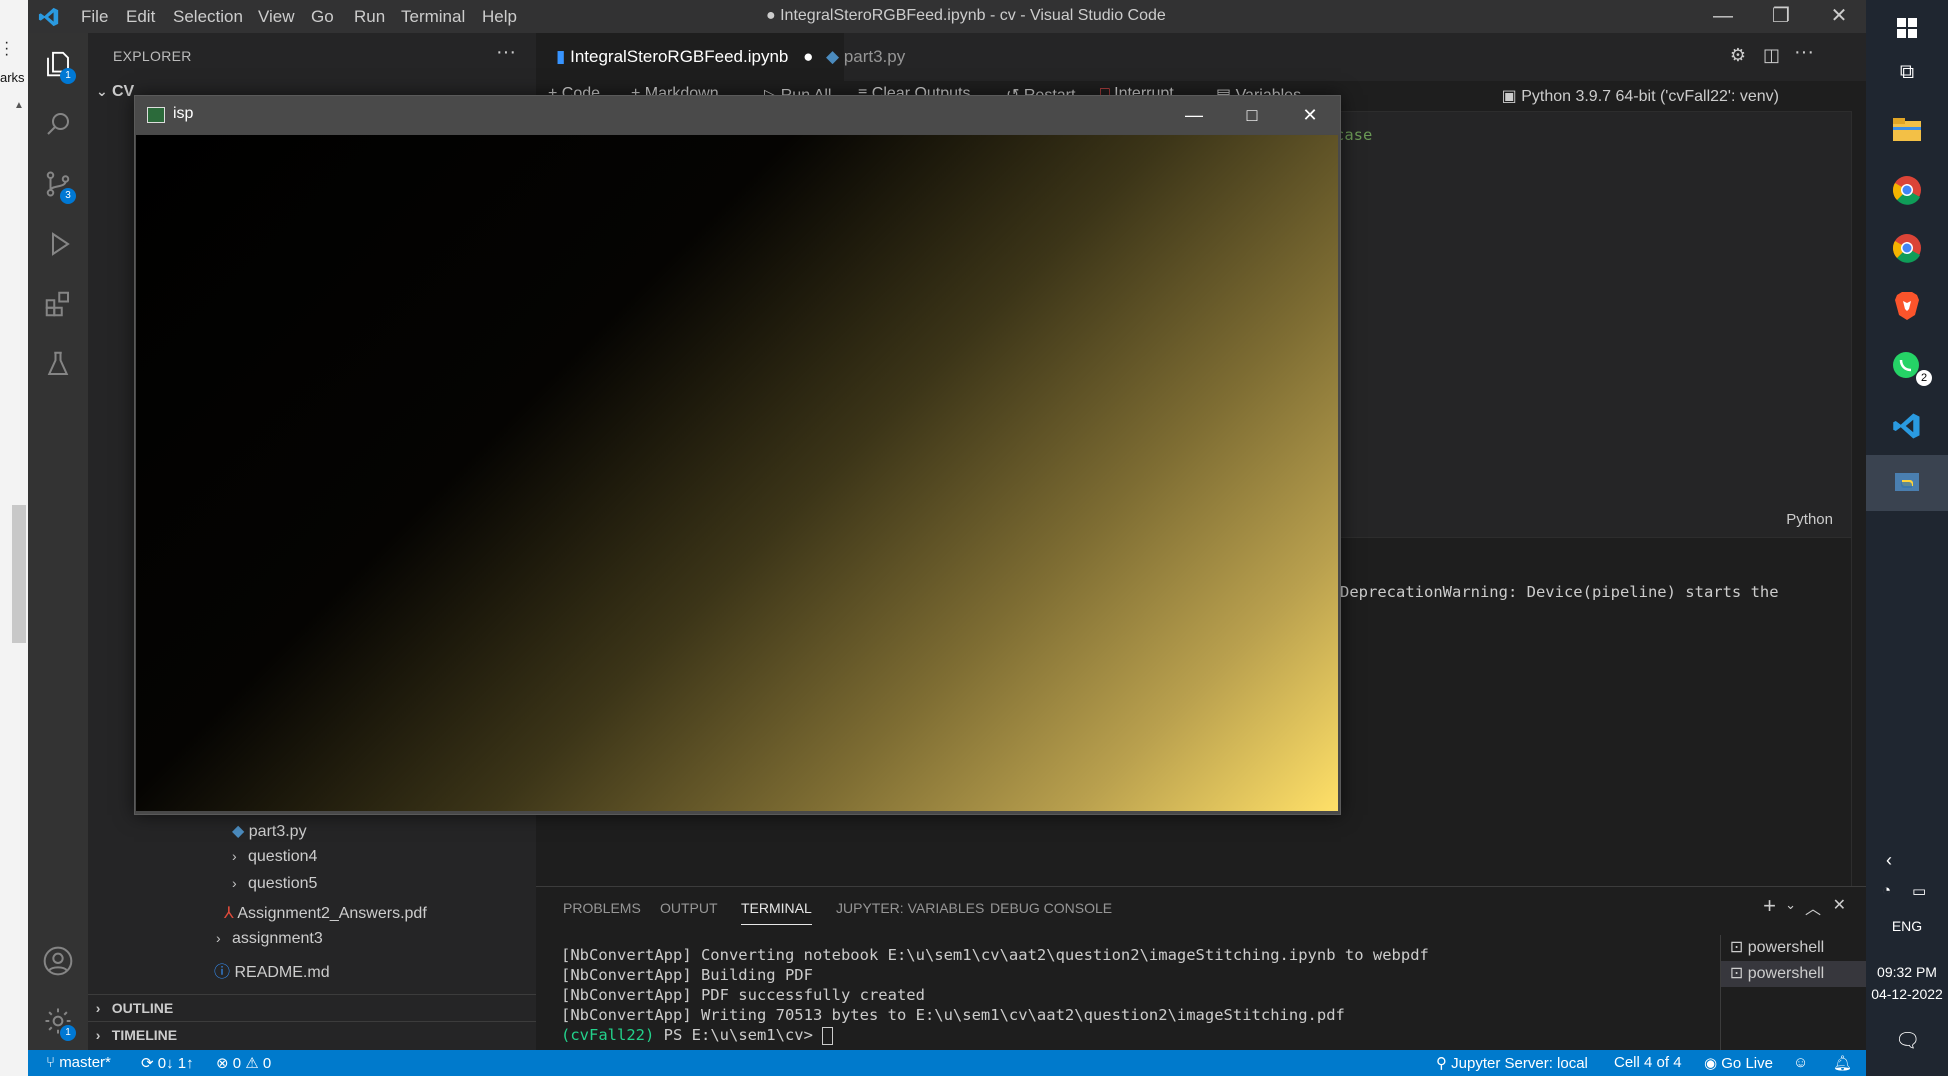  I want to click on terminal-icon: ⊡, so click(1736, 947).